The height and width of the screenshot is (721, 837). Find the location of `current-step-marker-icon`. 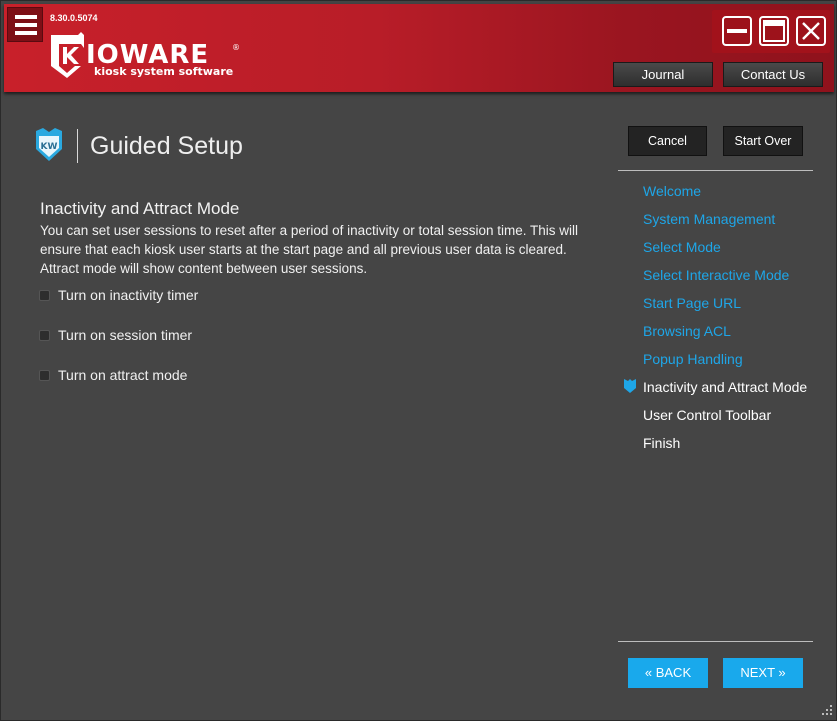

current-step-marker-icon is located at coordinates (630, 386).